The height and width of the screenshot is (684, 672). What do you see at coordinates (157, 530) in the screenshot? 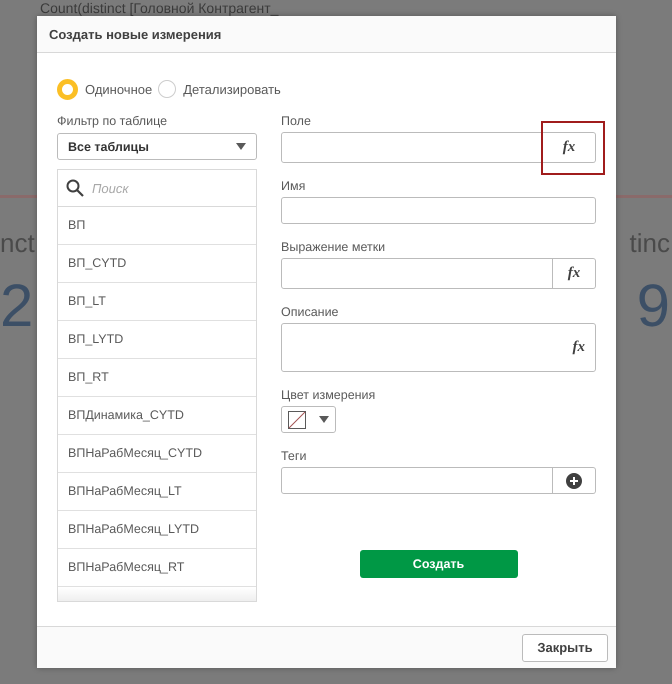
I see `list-item: ВПНаРабМесяц_LYTD` at bounding box center [157, 530].